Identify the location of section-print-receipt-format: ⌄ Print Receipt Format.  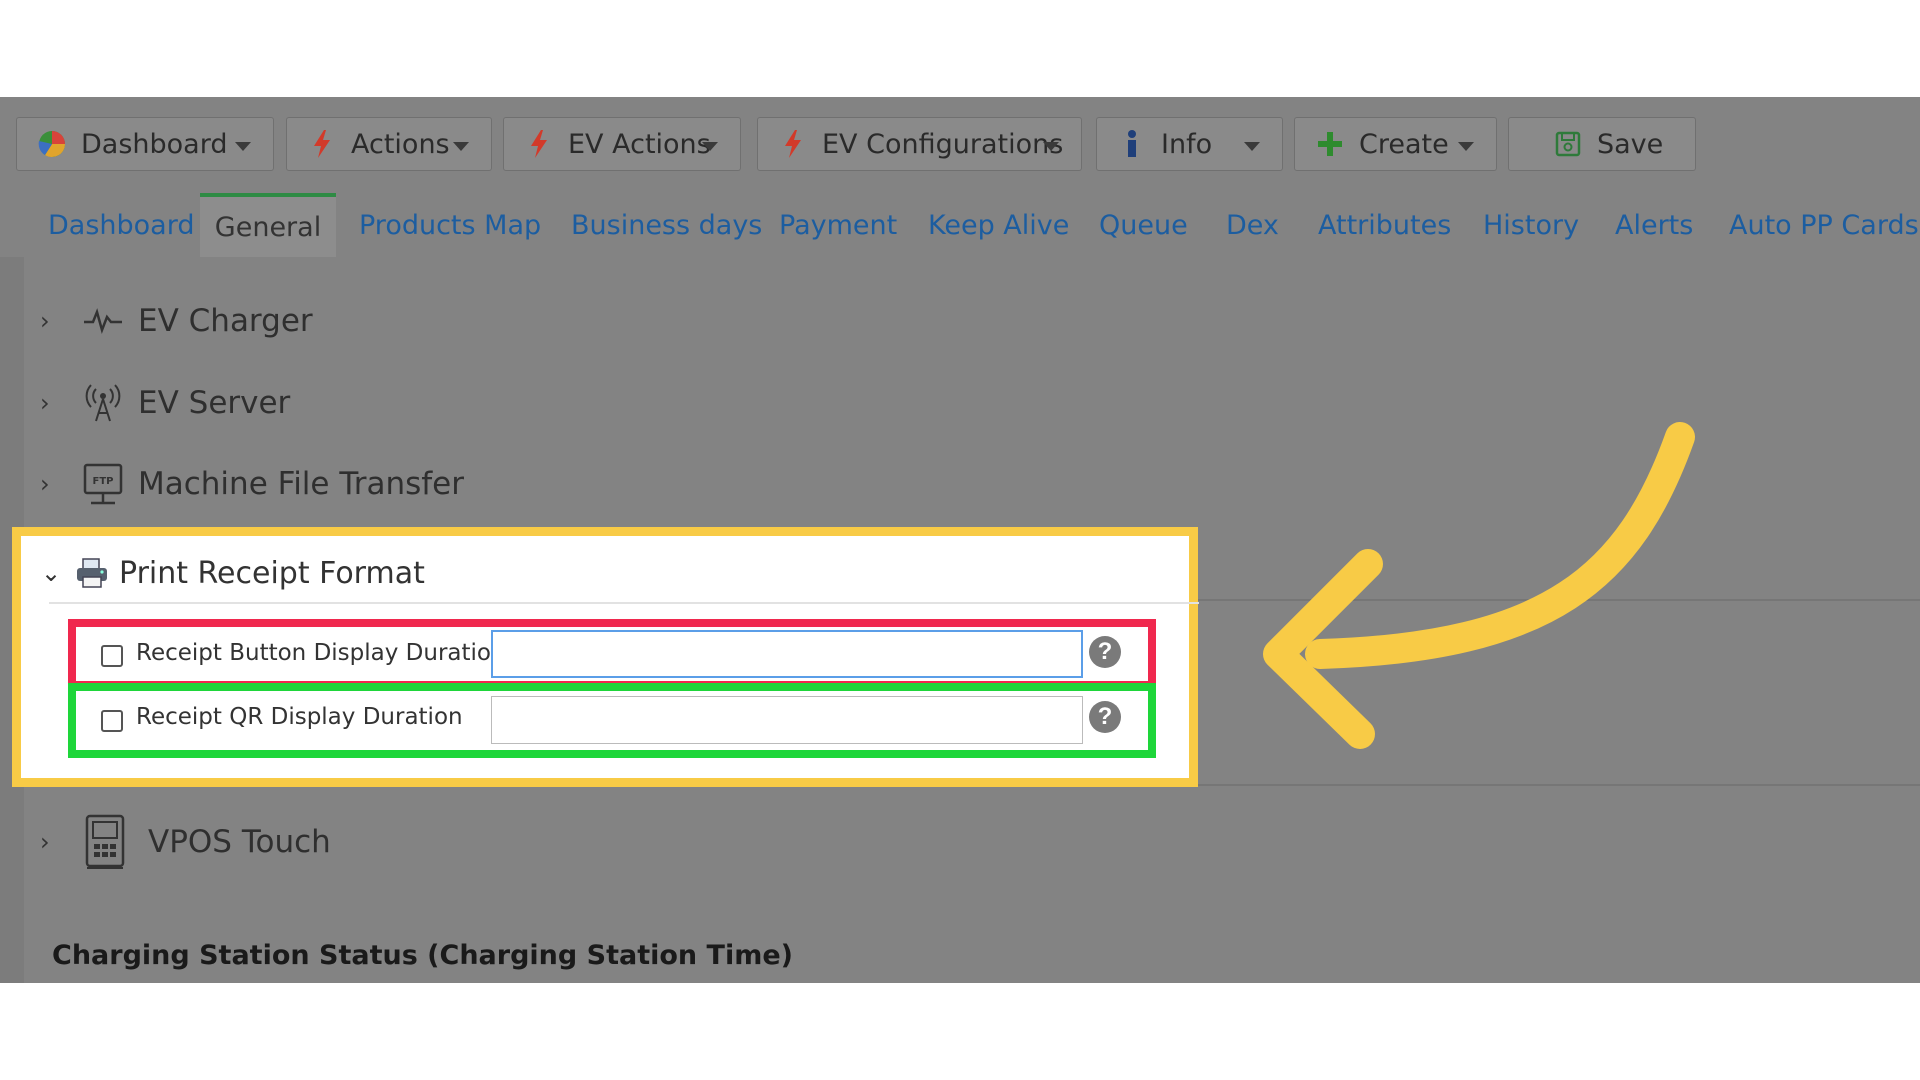
(233, 573).